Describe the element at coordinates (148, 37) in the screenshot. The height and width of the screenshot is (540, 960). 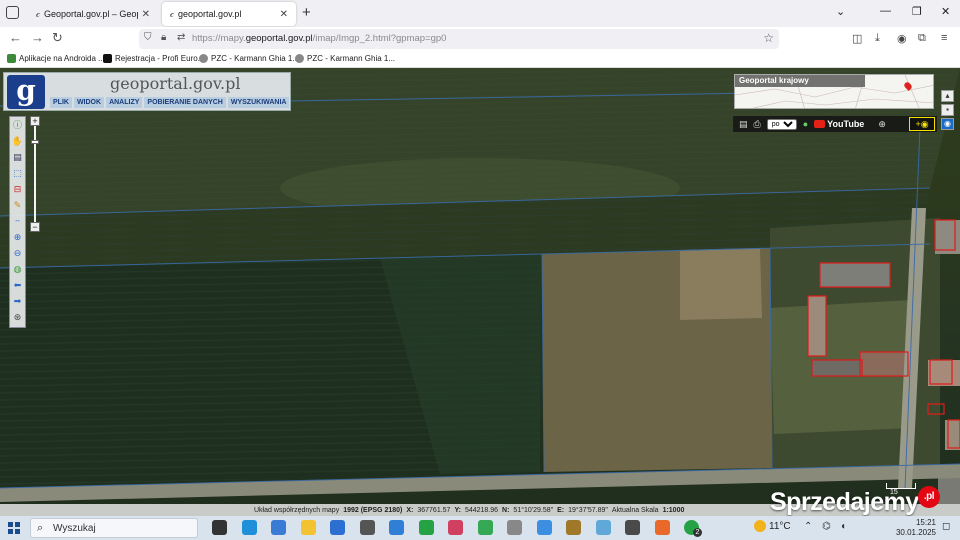
I see `shield-icon: ⛉` at that location.